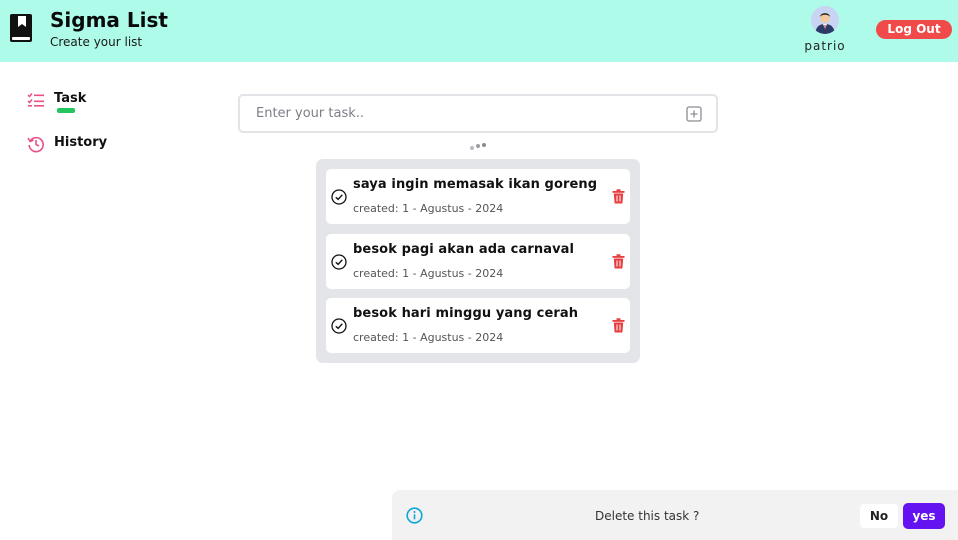  Describe the element at coordinates (694, 114) in the screenshot. I see `plus-square-icon` at that location.